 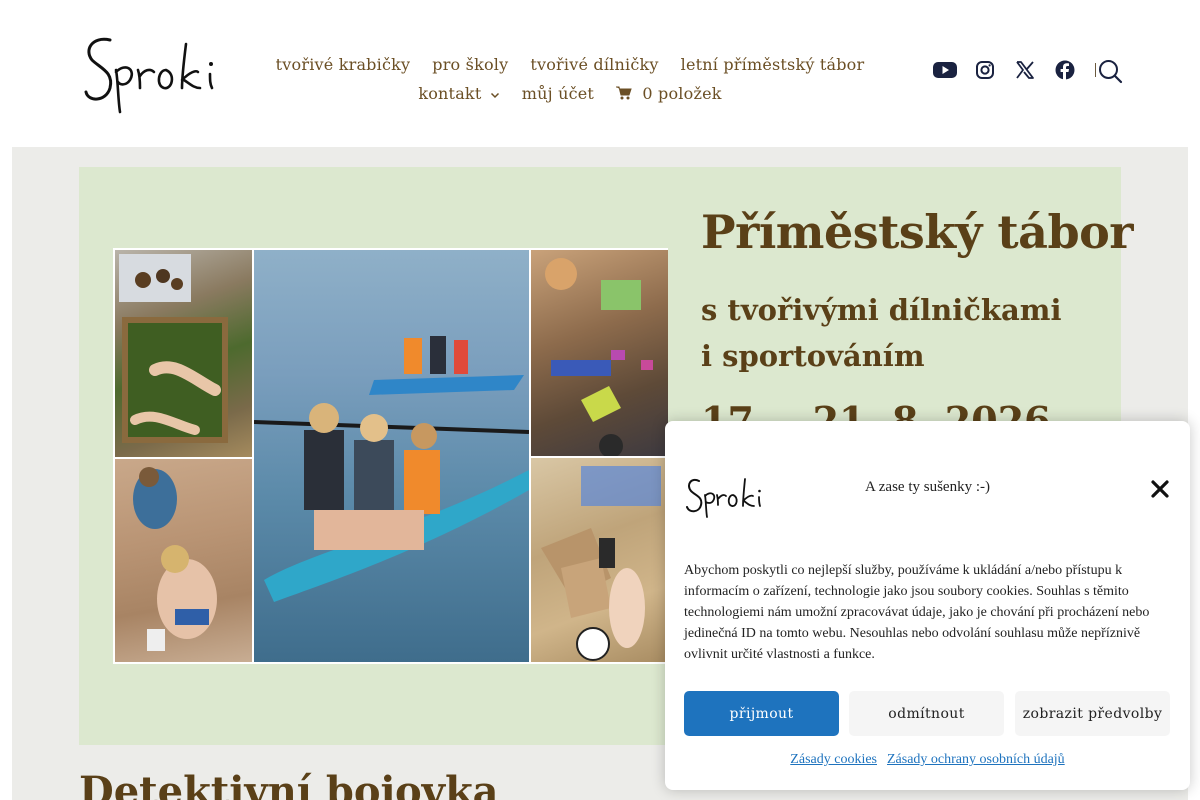 I want to click on instagram-icon, so click(x=985, y=70).